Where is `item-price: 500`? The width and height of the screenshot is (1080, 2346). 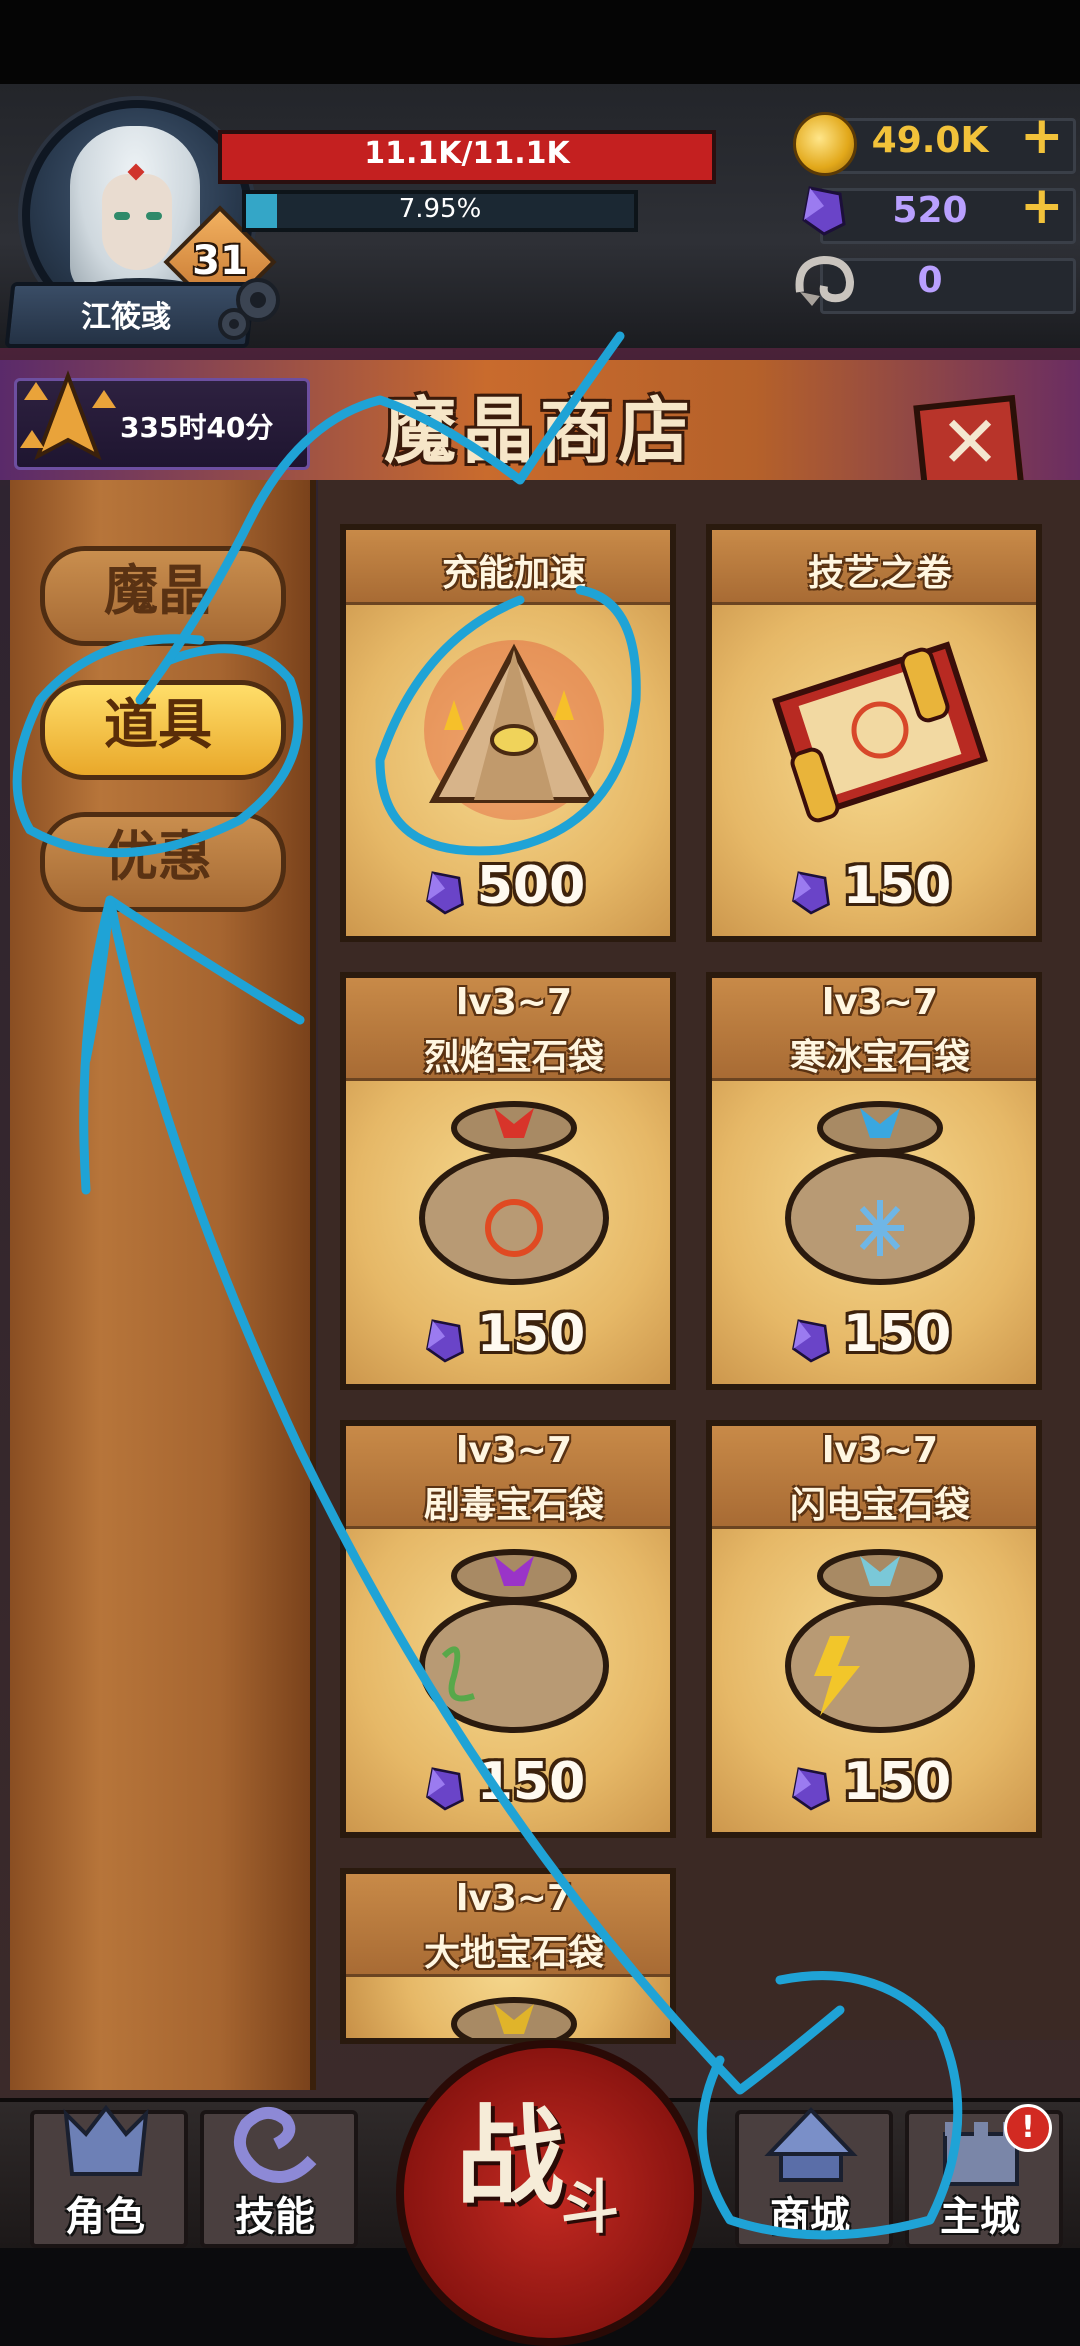 item-price: 500 is located at coordinates (531, 886).